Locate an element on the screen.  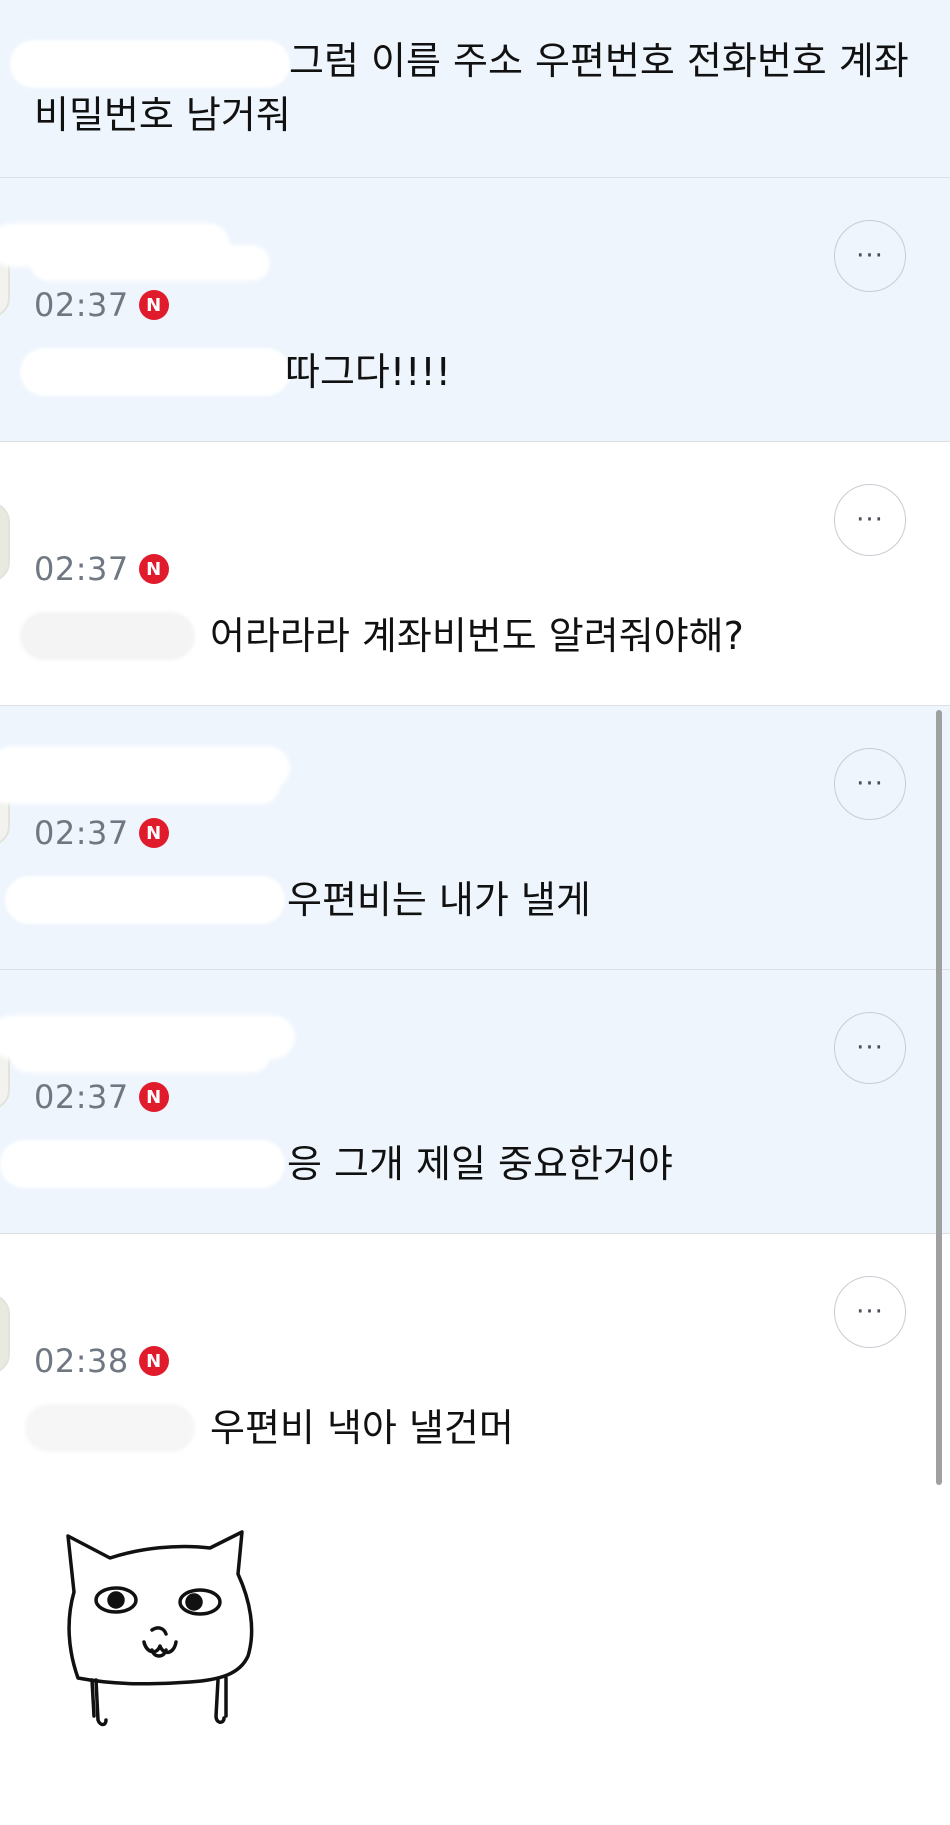
comment-message: 따그다!!!! is located at coordinates (450, 370).